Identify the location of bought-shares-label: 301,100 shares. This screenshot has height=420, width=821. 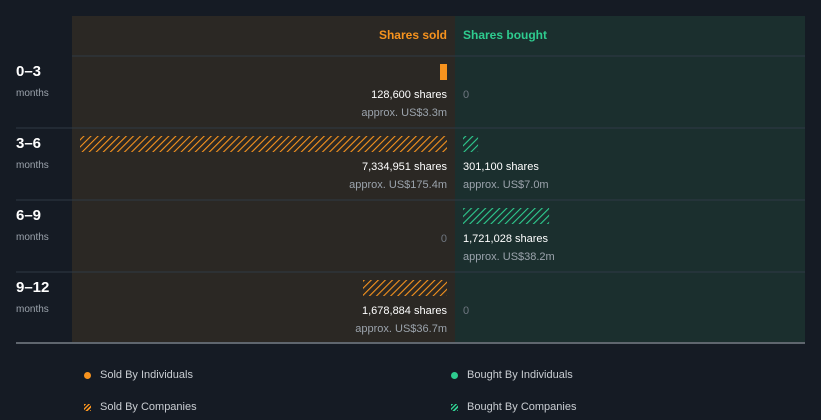
(501, 167).